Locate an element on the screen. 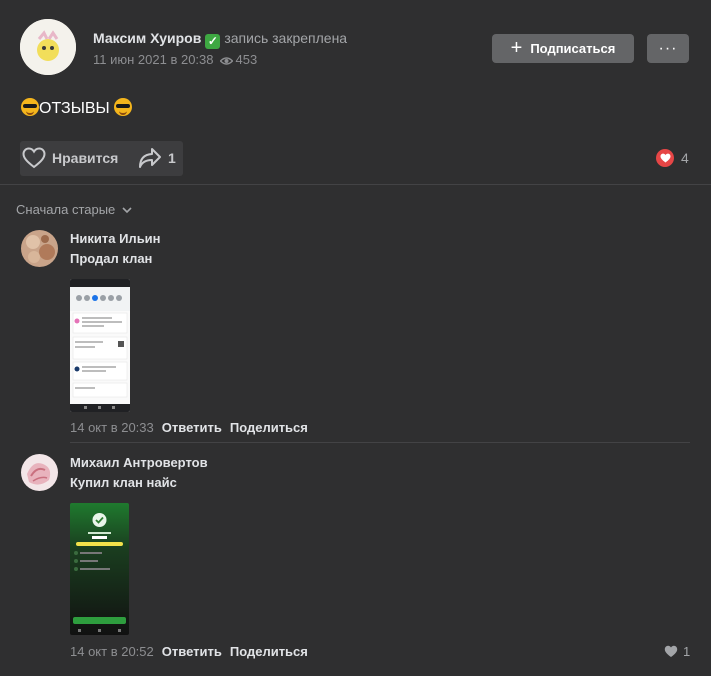 The image size is (711, 676). like-button: Нравится is located at coordinates (70, 158).